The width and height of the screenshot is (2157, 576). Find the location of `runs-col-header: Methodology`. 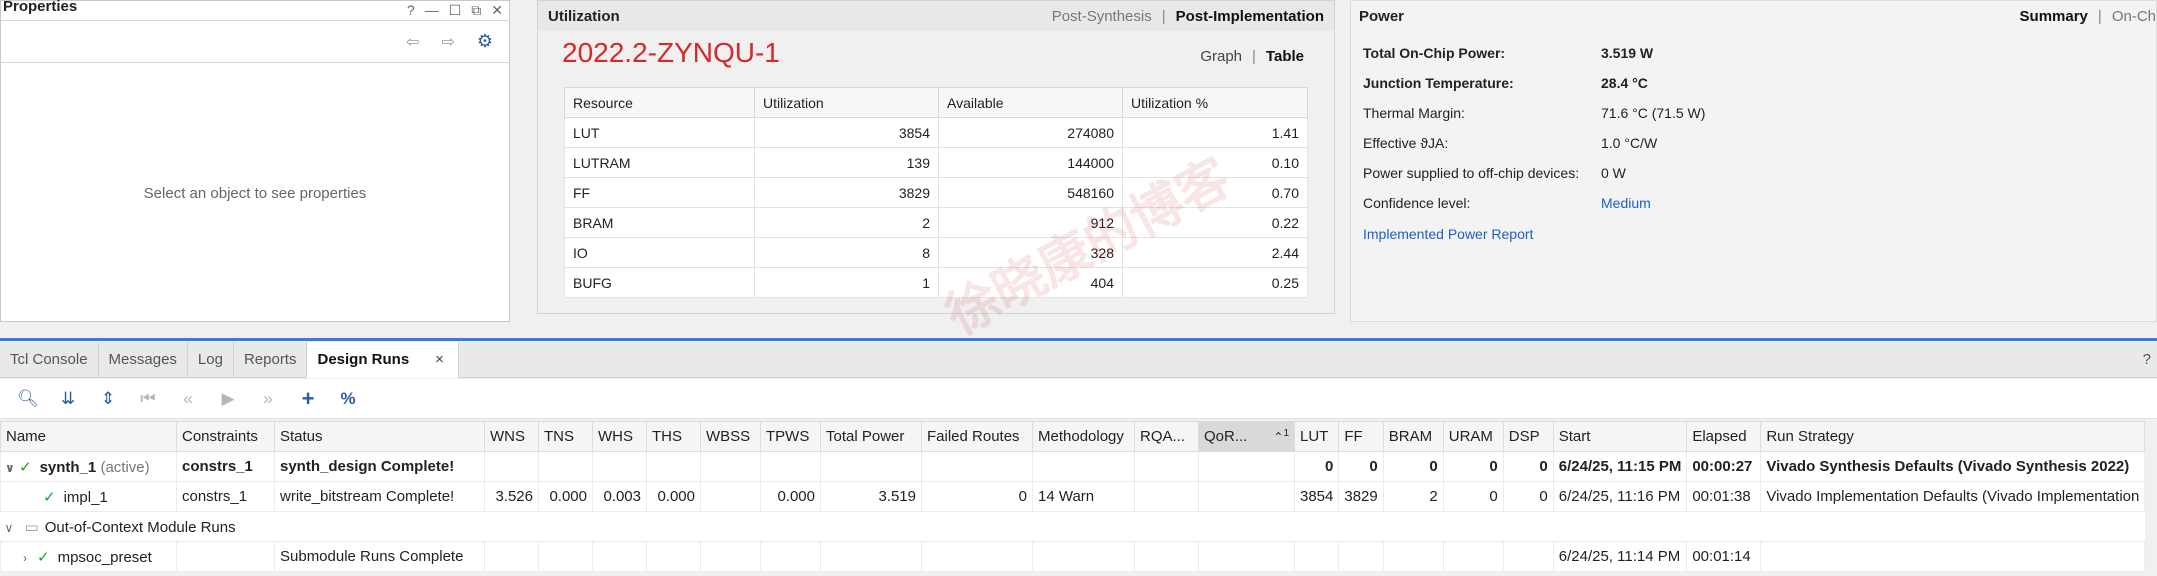

runs-col-header: Methodology is located at coordinates (1083, 436).